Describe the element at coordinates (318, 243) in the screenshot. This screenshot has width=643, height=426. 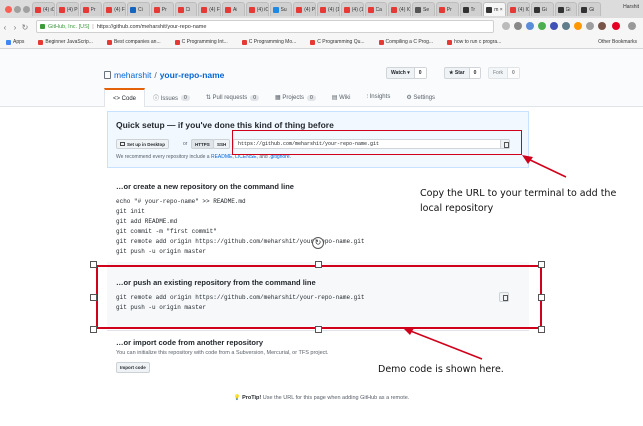
I see `rotate-handle-icon: ↻` at that location.